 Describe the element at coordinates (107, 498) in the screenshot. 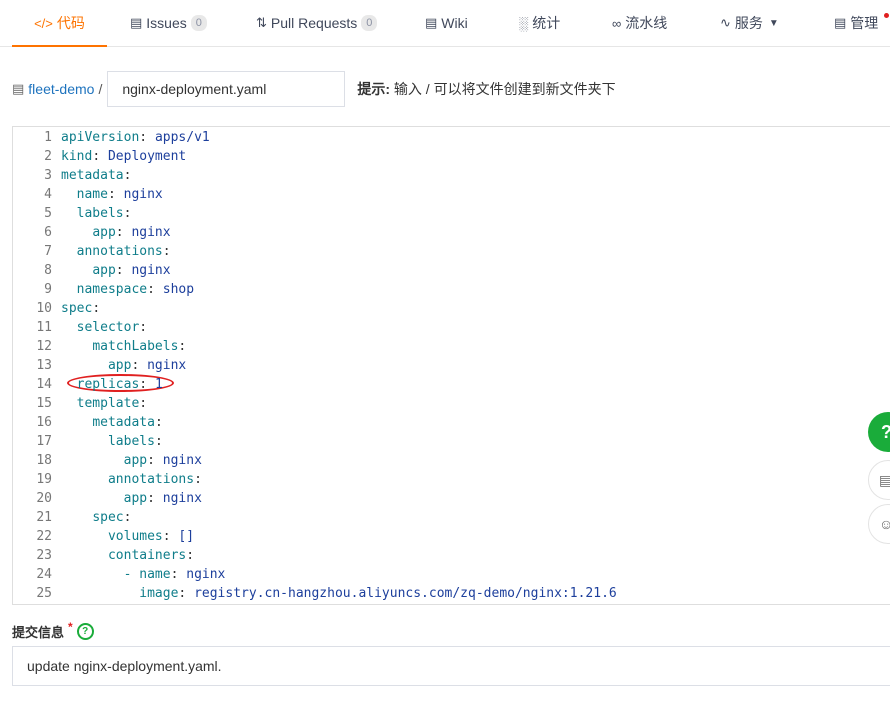

I see `code-line: 20 app: nginx` at that location.